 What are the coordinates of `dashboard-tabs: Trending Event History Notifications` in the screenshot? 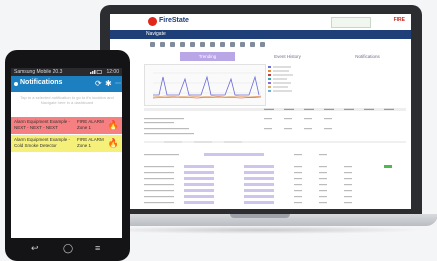 It's located at (287, 56).